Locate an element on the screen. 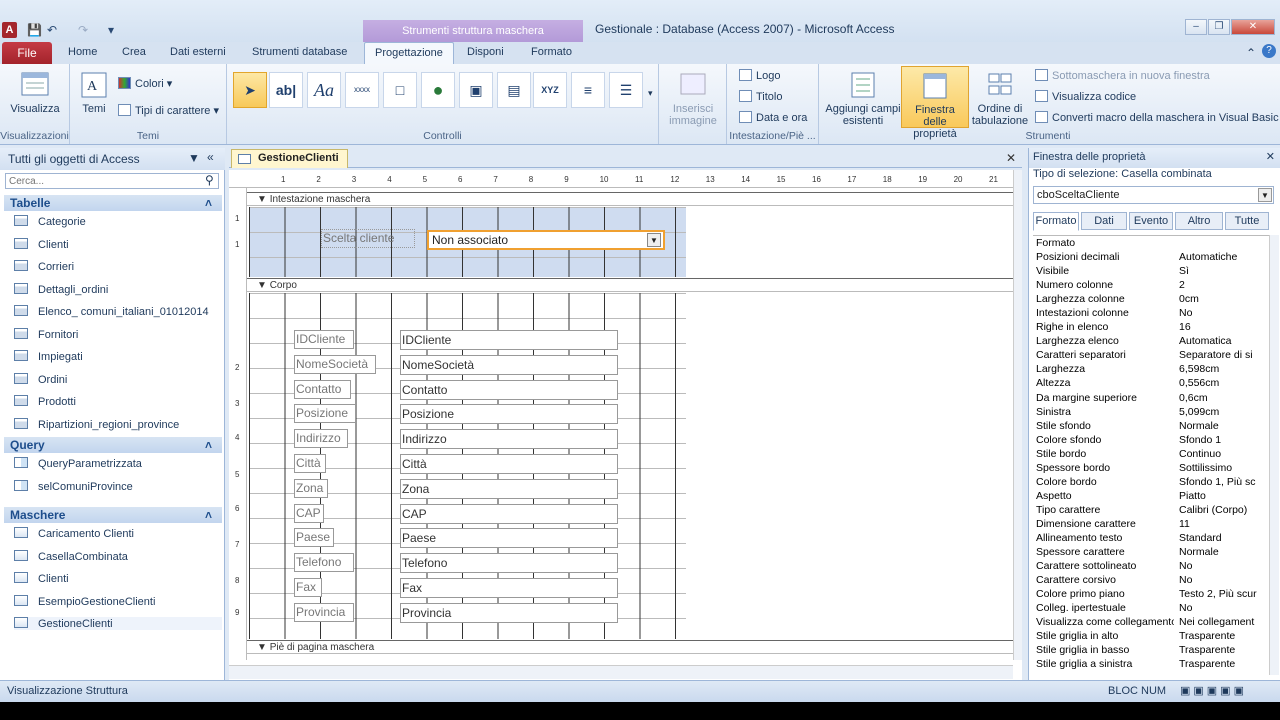 The height and width of the screenshot is (720, 1280). property-row: Larghezza colonne 0cm is located at coordinates (1151, 299).